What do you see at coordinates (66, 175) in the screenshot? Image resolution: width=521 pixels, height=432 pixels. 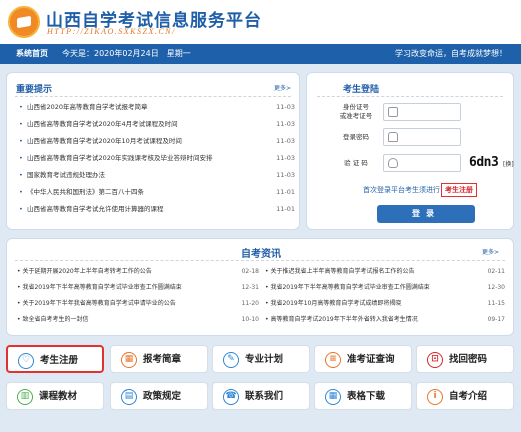 I see `notice-item-title: 国家教育考试违规处理办法` at bounding box center [66, 175].